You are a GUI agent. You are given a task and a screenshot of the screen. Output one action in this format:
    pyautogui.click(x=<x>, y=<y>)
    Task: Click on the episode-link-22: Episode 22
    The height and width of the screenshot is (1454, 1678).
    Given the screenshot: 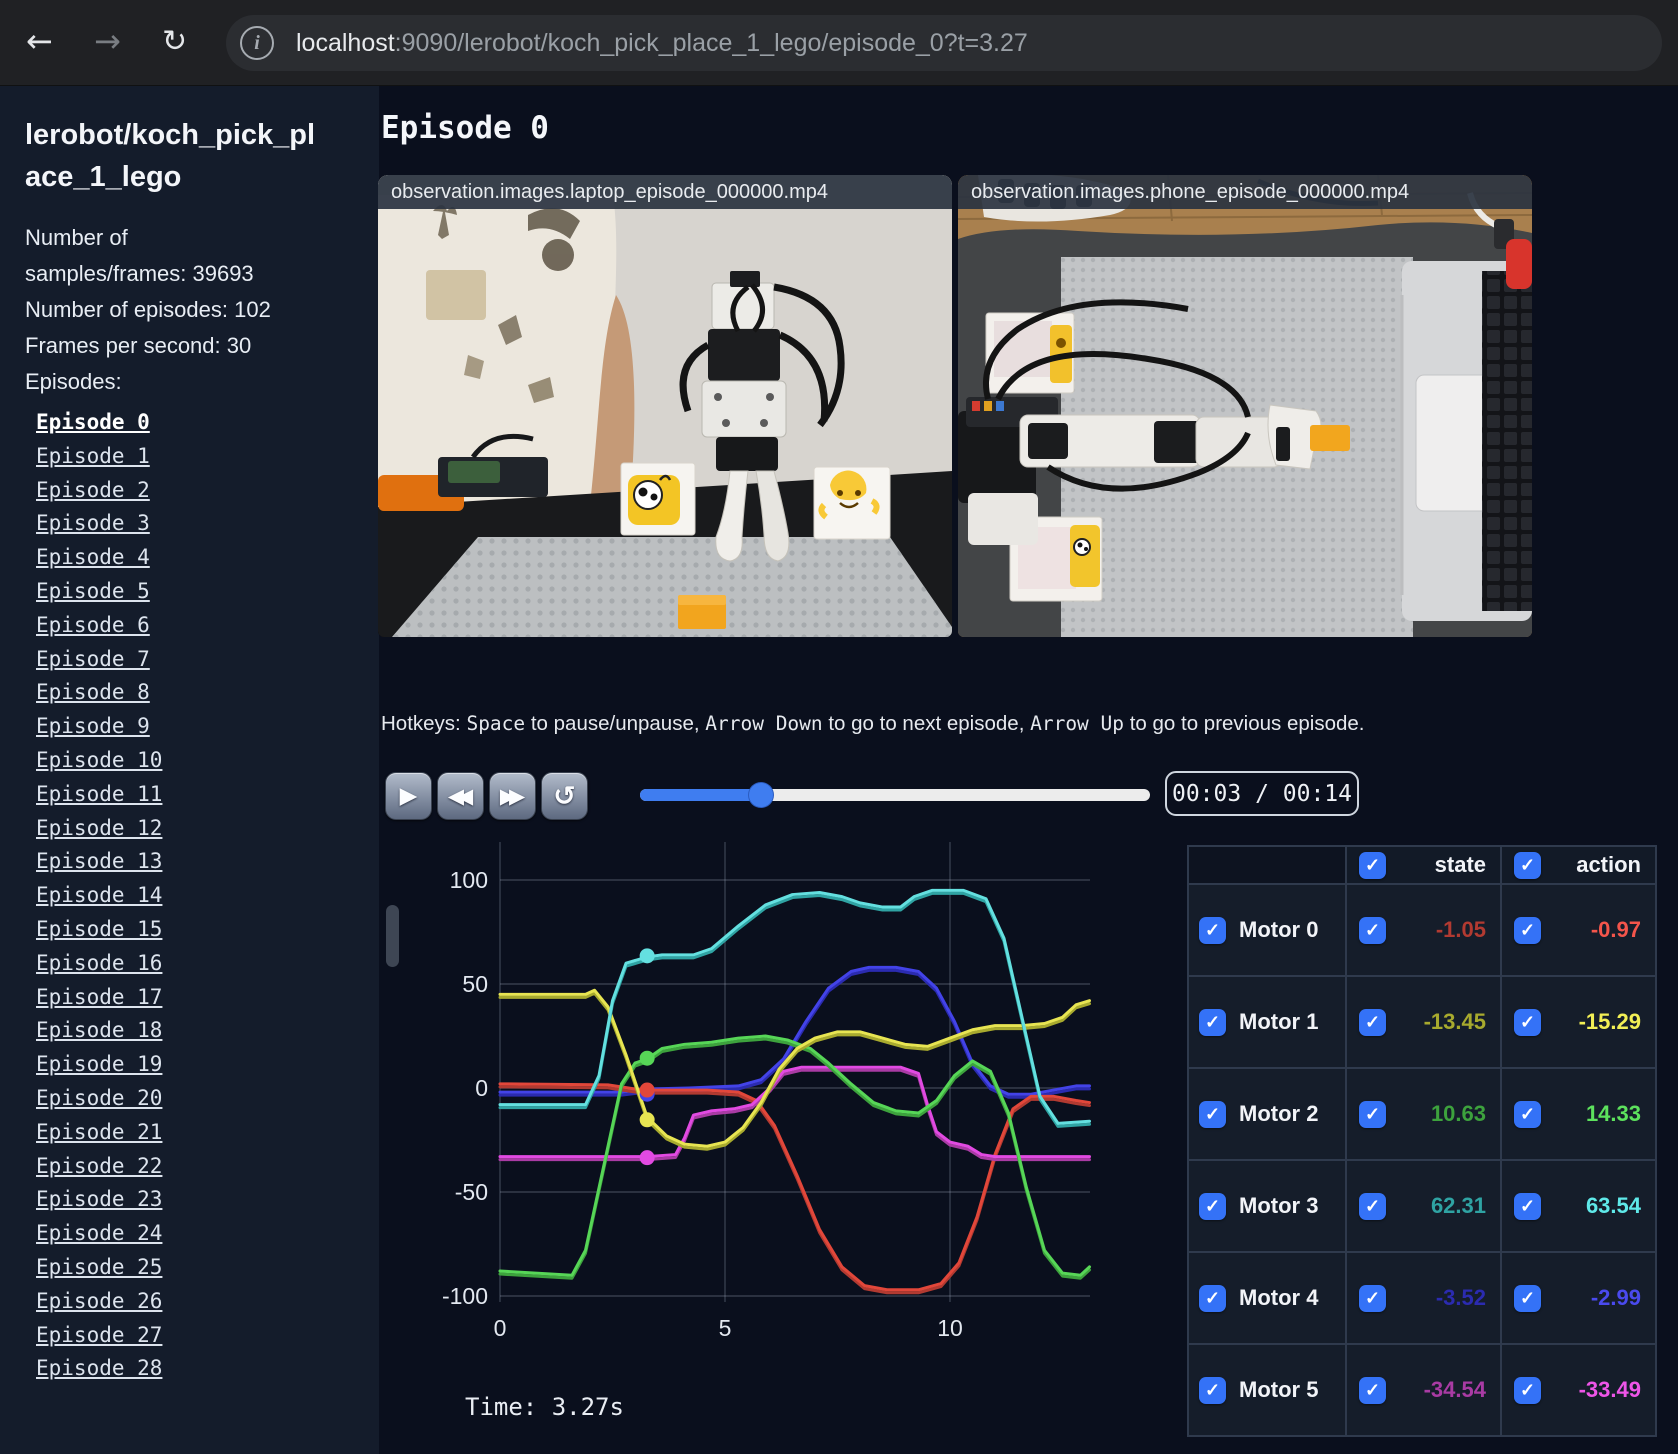 What is the action you would take?
    pyautogui.click(x=207, y=1167)
    